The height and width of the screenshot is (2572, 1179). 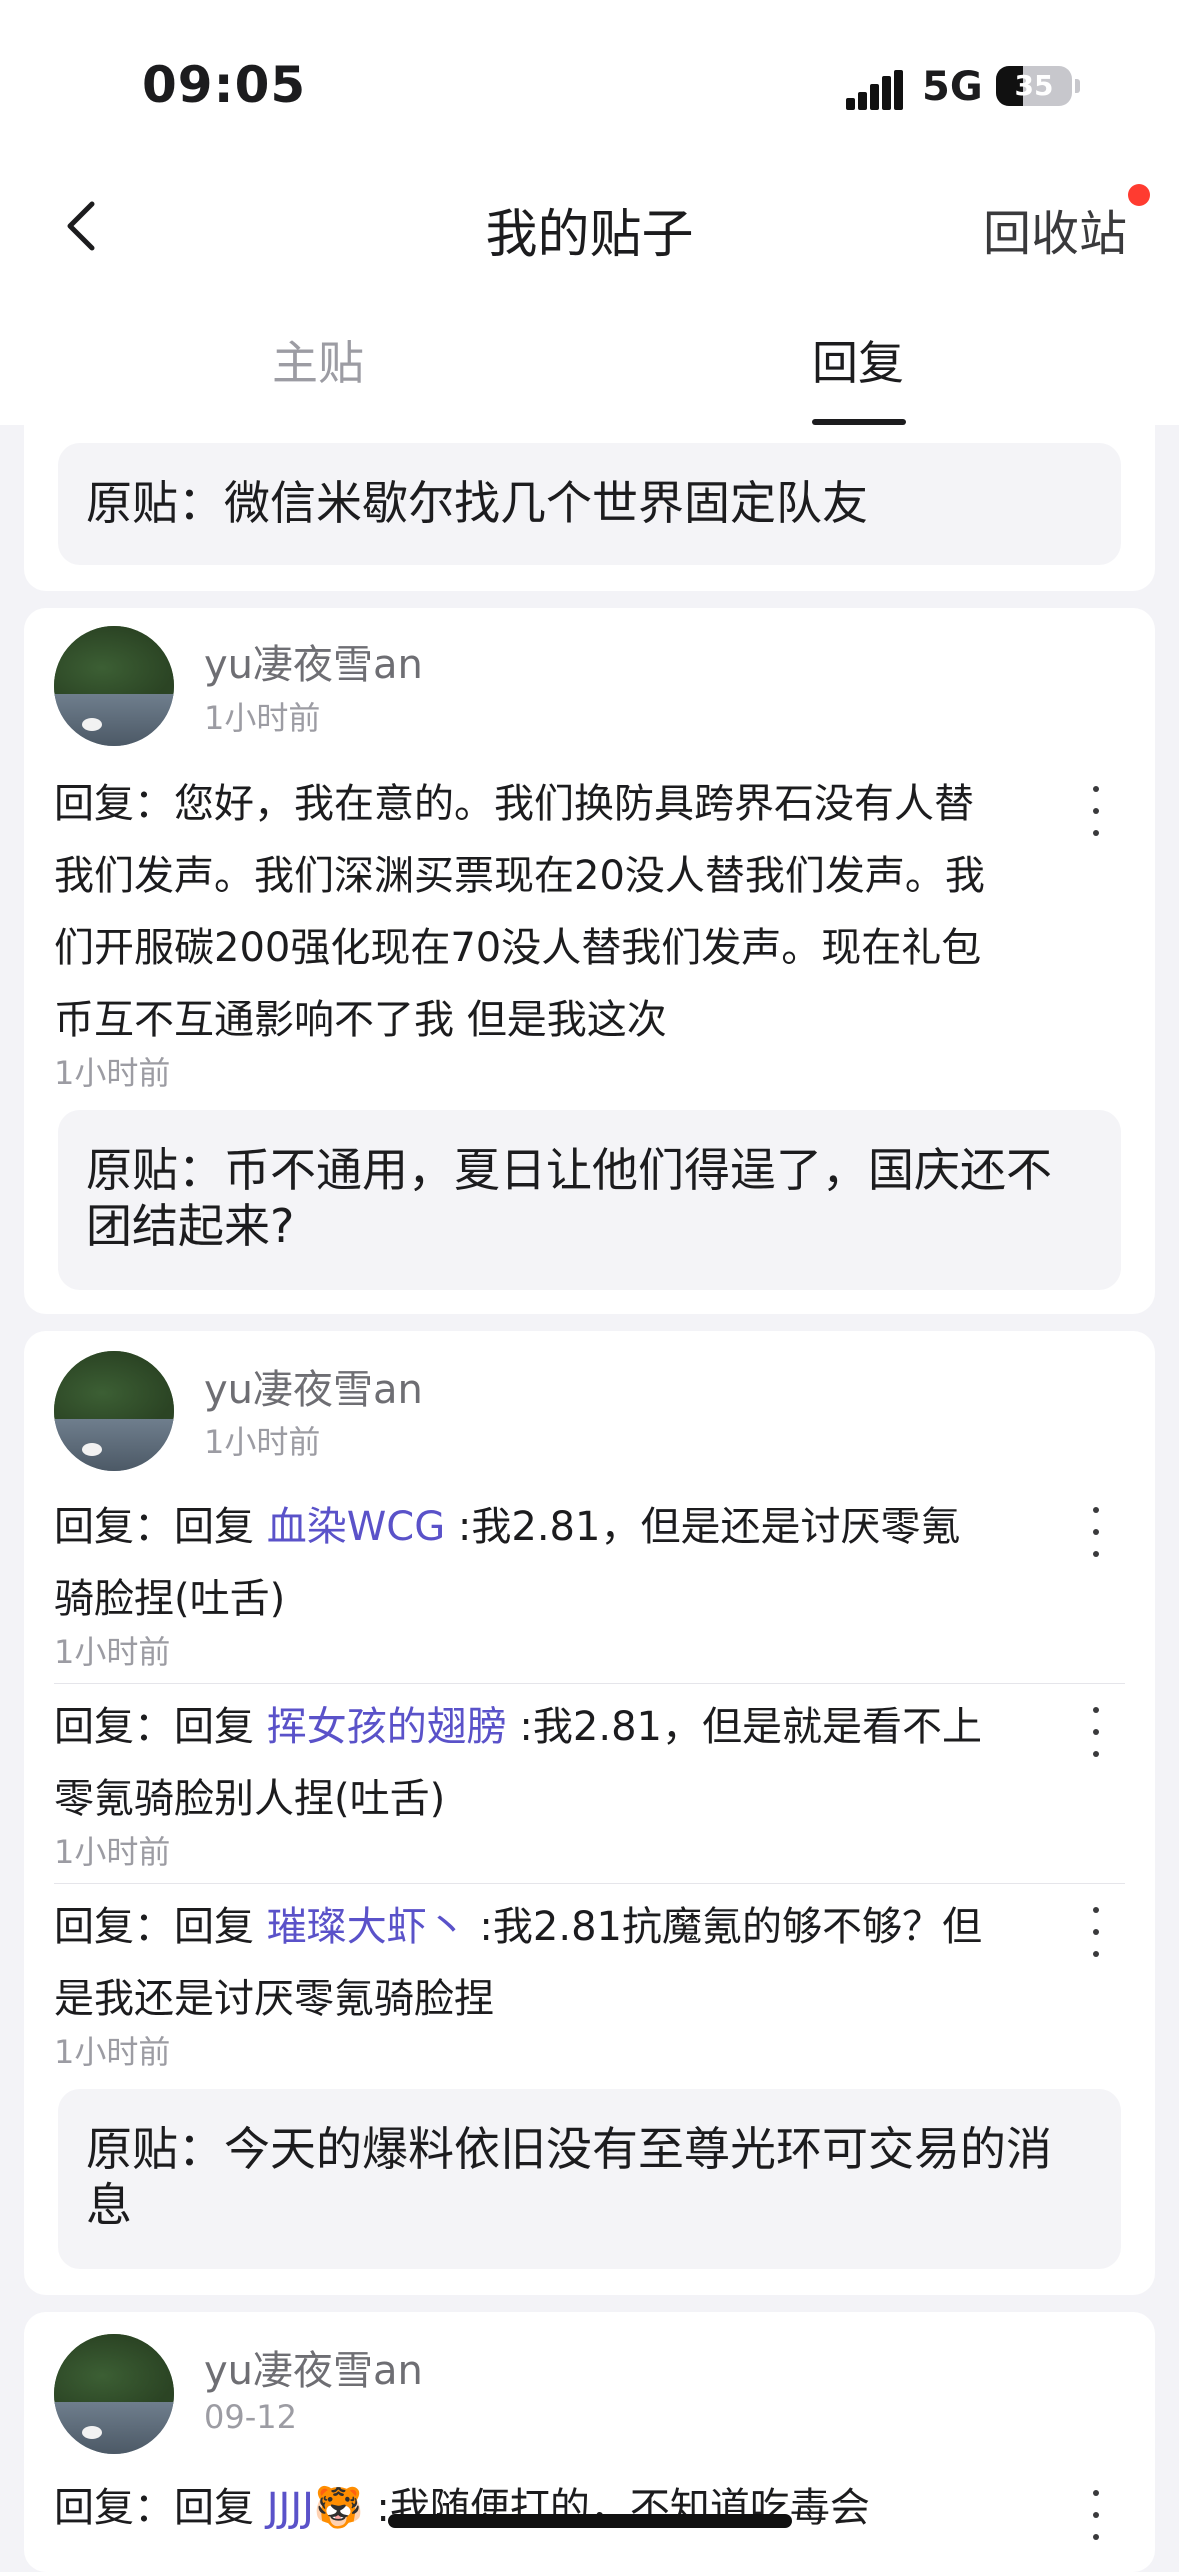 What do you see at coordinates (589, 85) in the screenshot?
I see `status-bar: 09:05 5G 35` at bounding box center [589, 85].